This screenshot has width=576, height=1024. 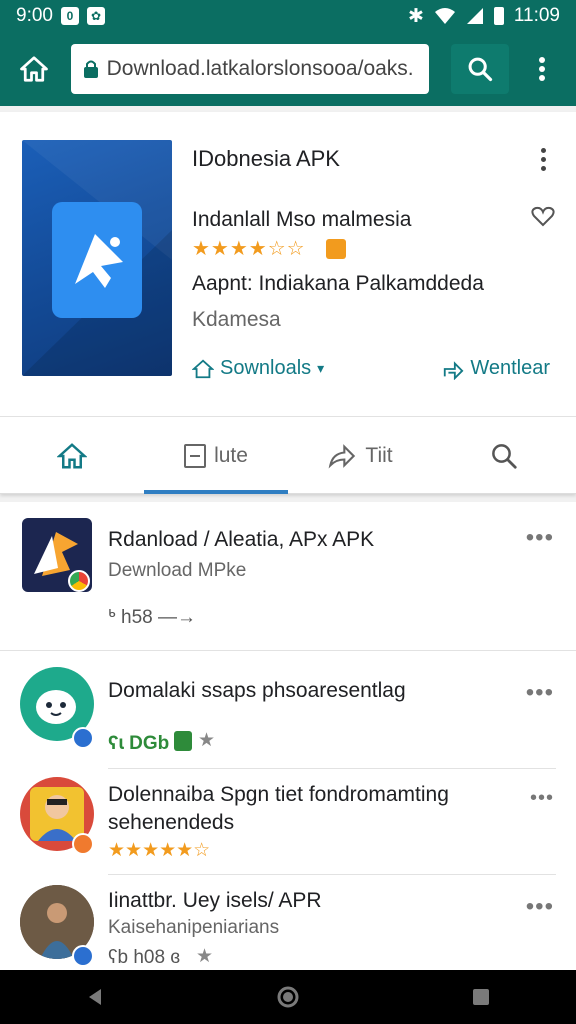 I want to click on item-title: Iinattbr. Uey isels/ APR, so click(x=215, y=900).